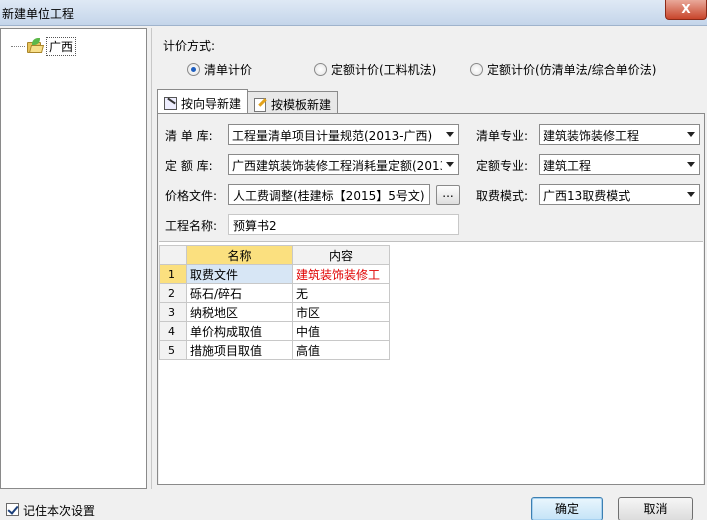 This screenshot has width=707, height=520. What do you see at coordinates (567, 166) in the screenshot?
I see `quota-specialty-value: 建筑工程` at bounding box center [567, 166].